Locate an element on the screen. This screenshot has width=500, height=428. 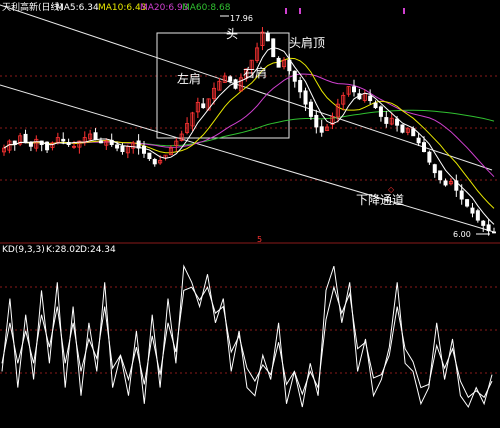
kd-label: KD(9,3,3) is located at coordinates (23, 250).